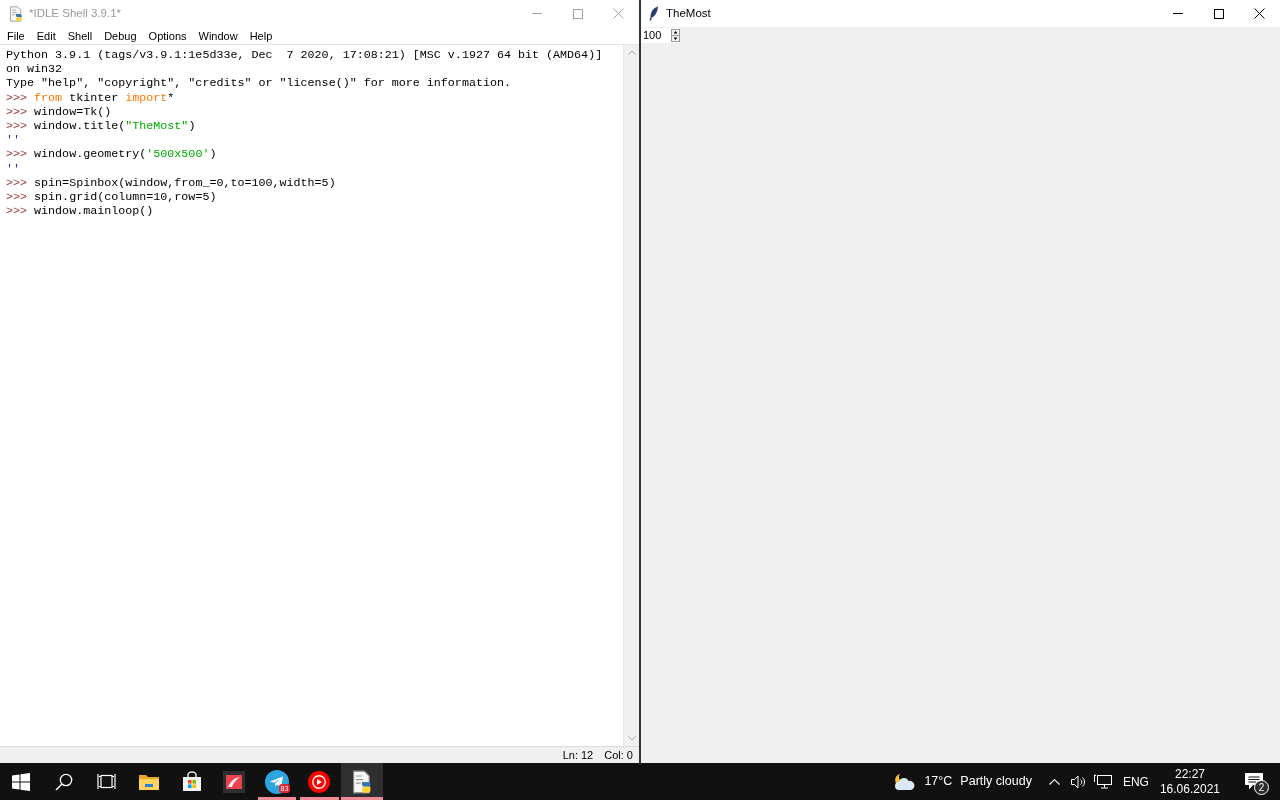  Describe the element at coordinates (1135, 781) in the screenshot. I see `language-indicator: ENG` at that location.